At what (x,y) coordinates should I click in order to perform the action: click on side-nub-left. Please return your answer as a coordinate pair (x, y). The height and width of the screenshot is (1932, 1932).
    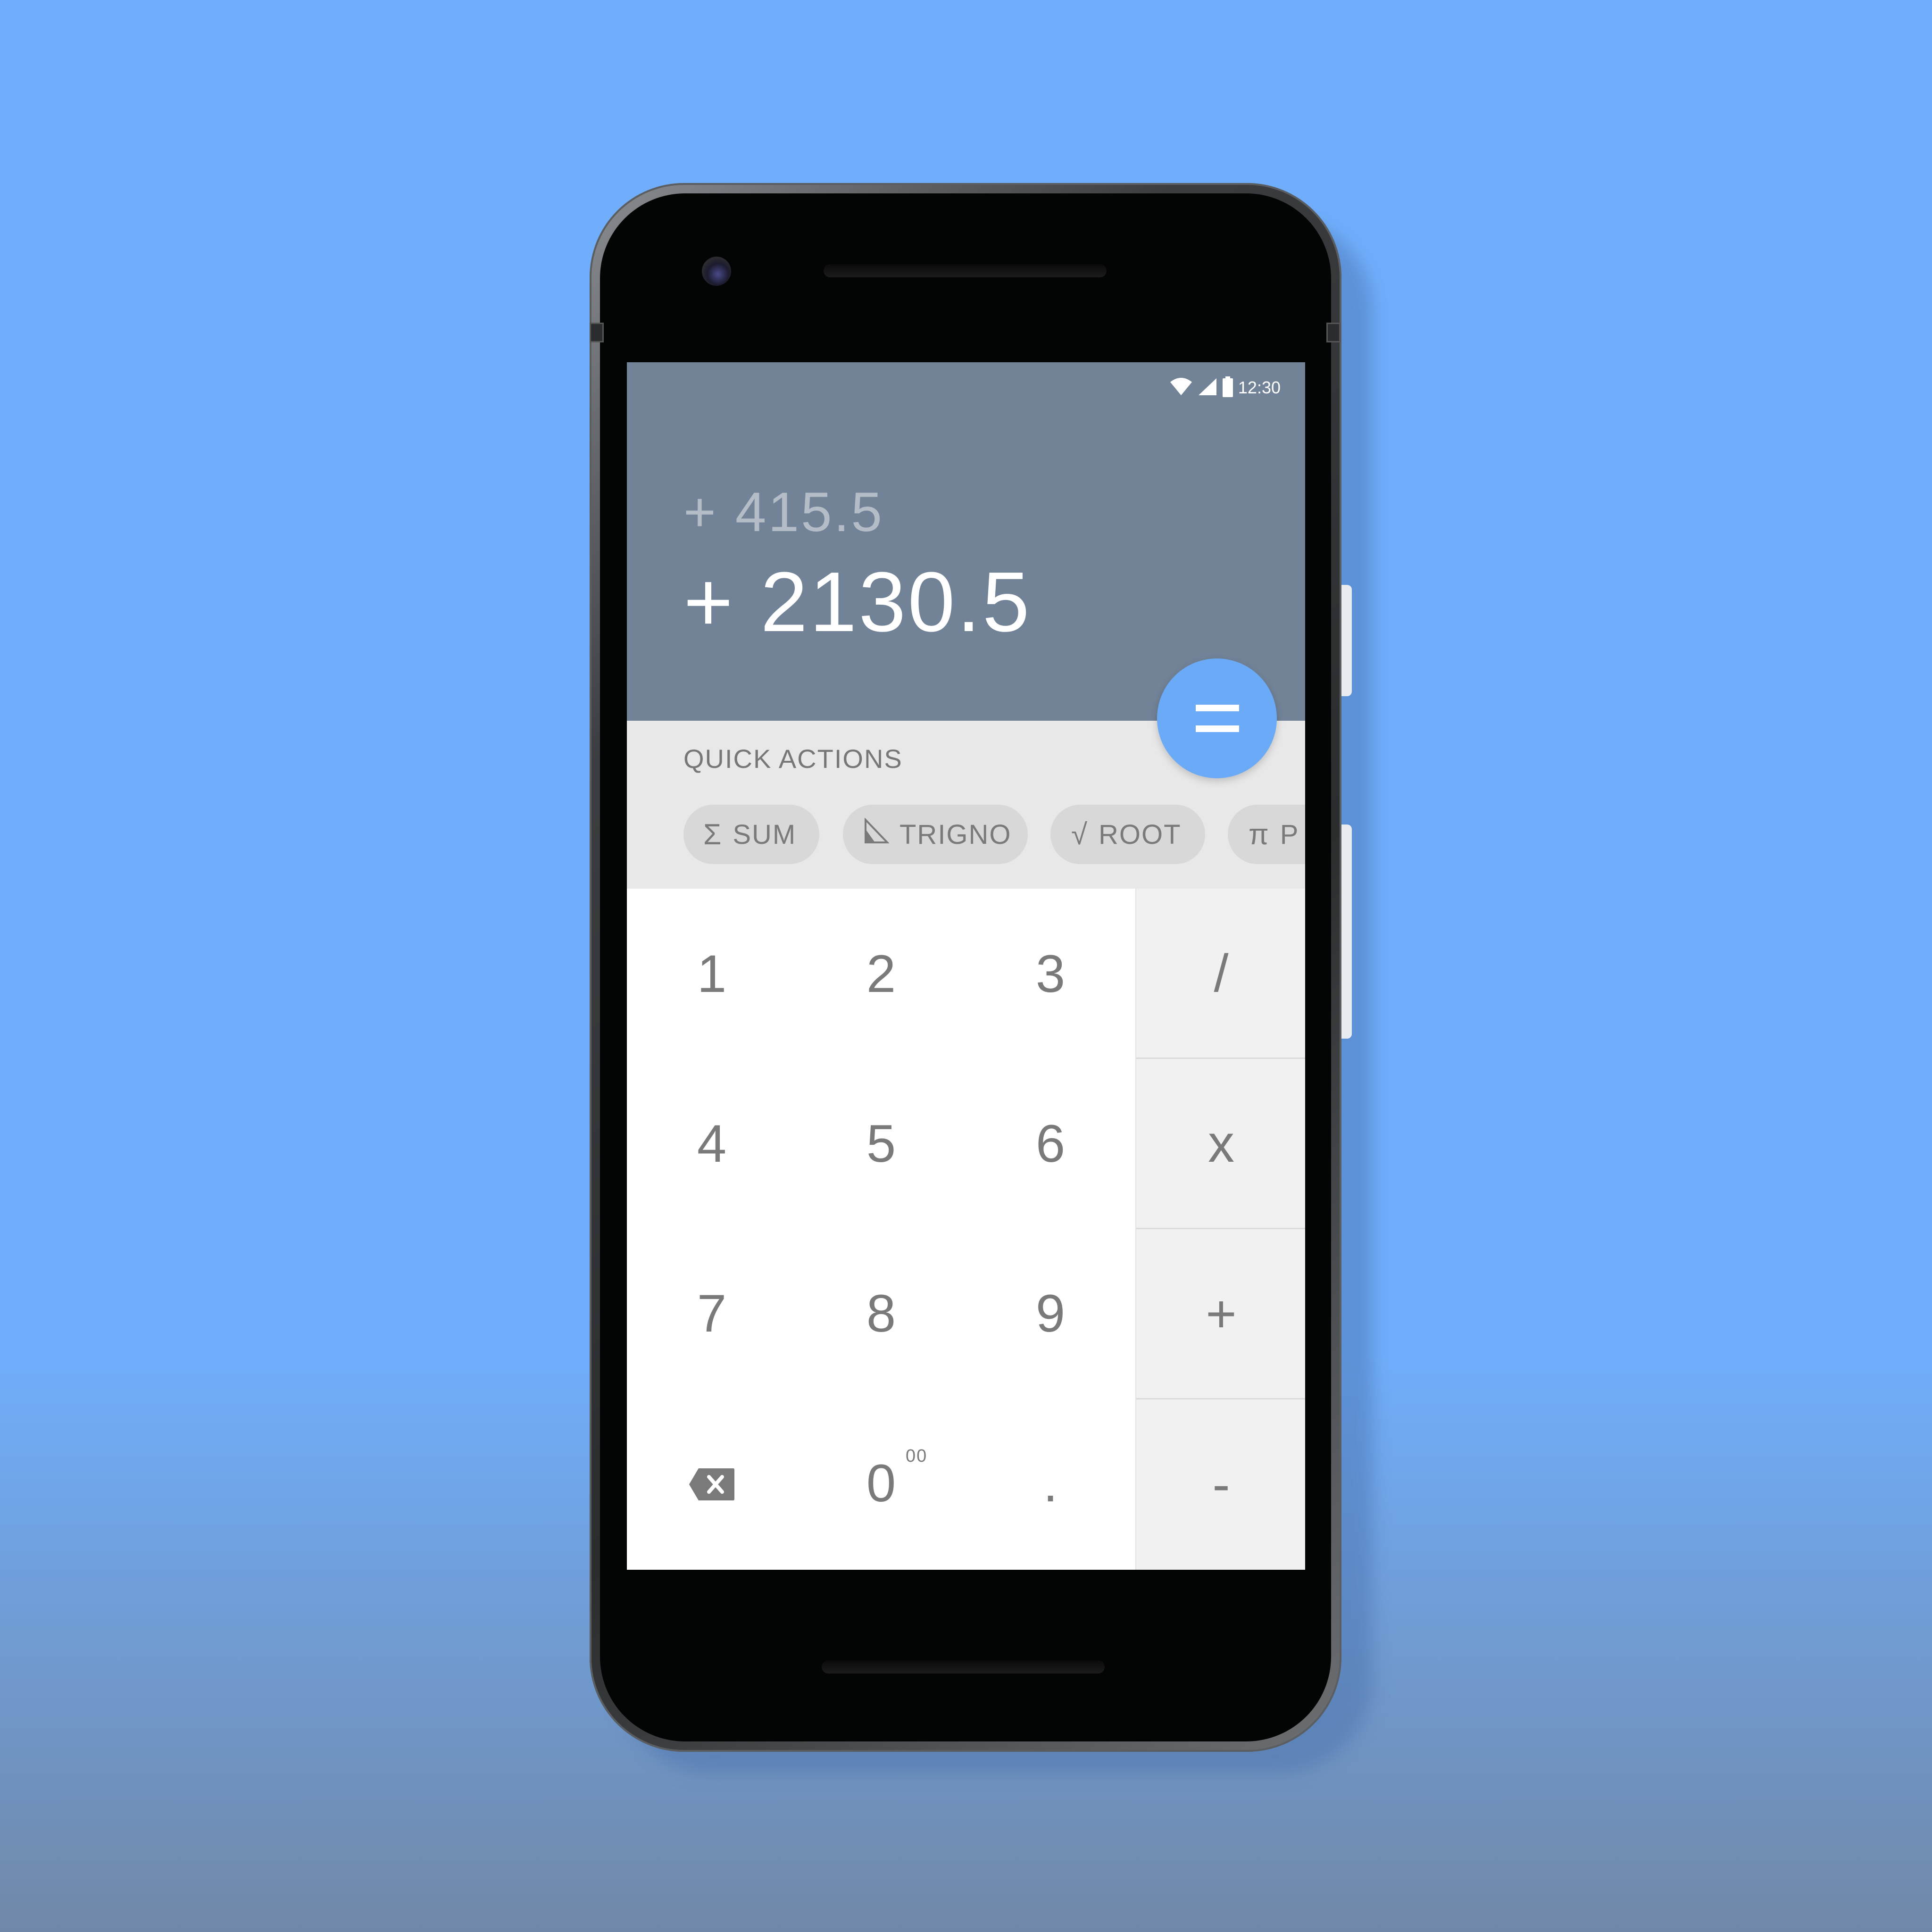
    Looking at the image, I should click on (597, 333).